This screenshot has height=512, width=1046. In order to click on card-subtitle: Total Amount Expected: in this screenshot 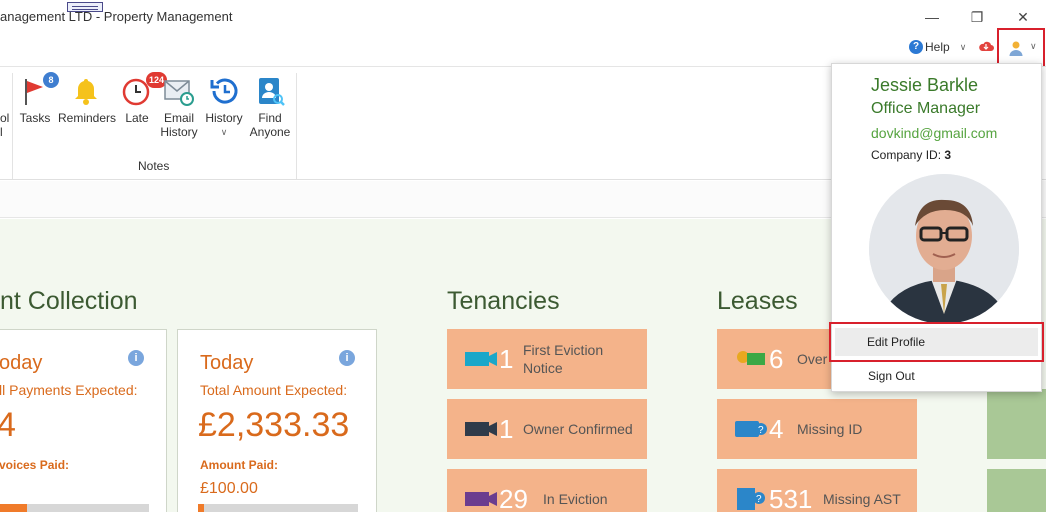, I will do `click(274, 390)`.